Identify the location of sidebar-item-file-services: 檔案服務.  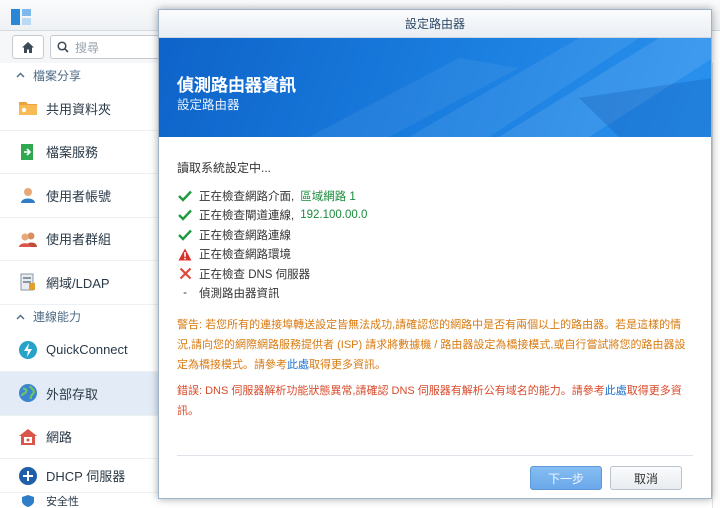
(79, 152).